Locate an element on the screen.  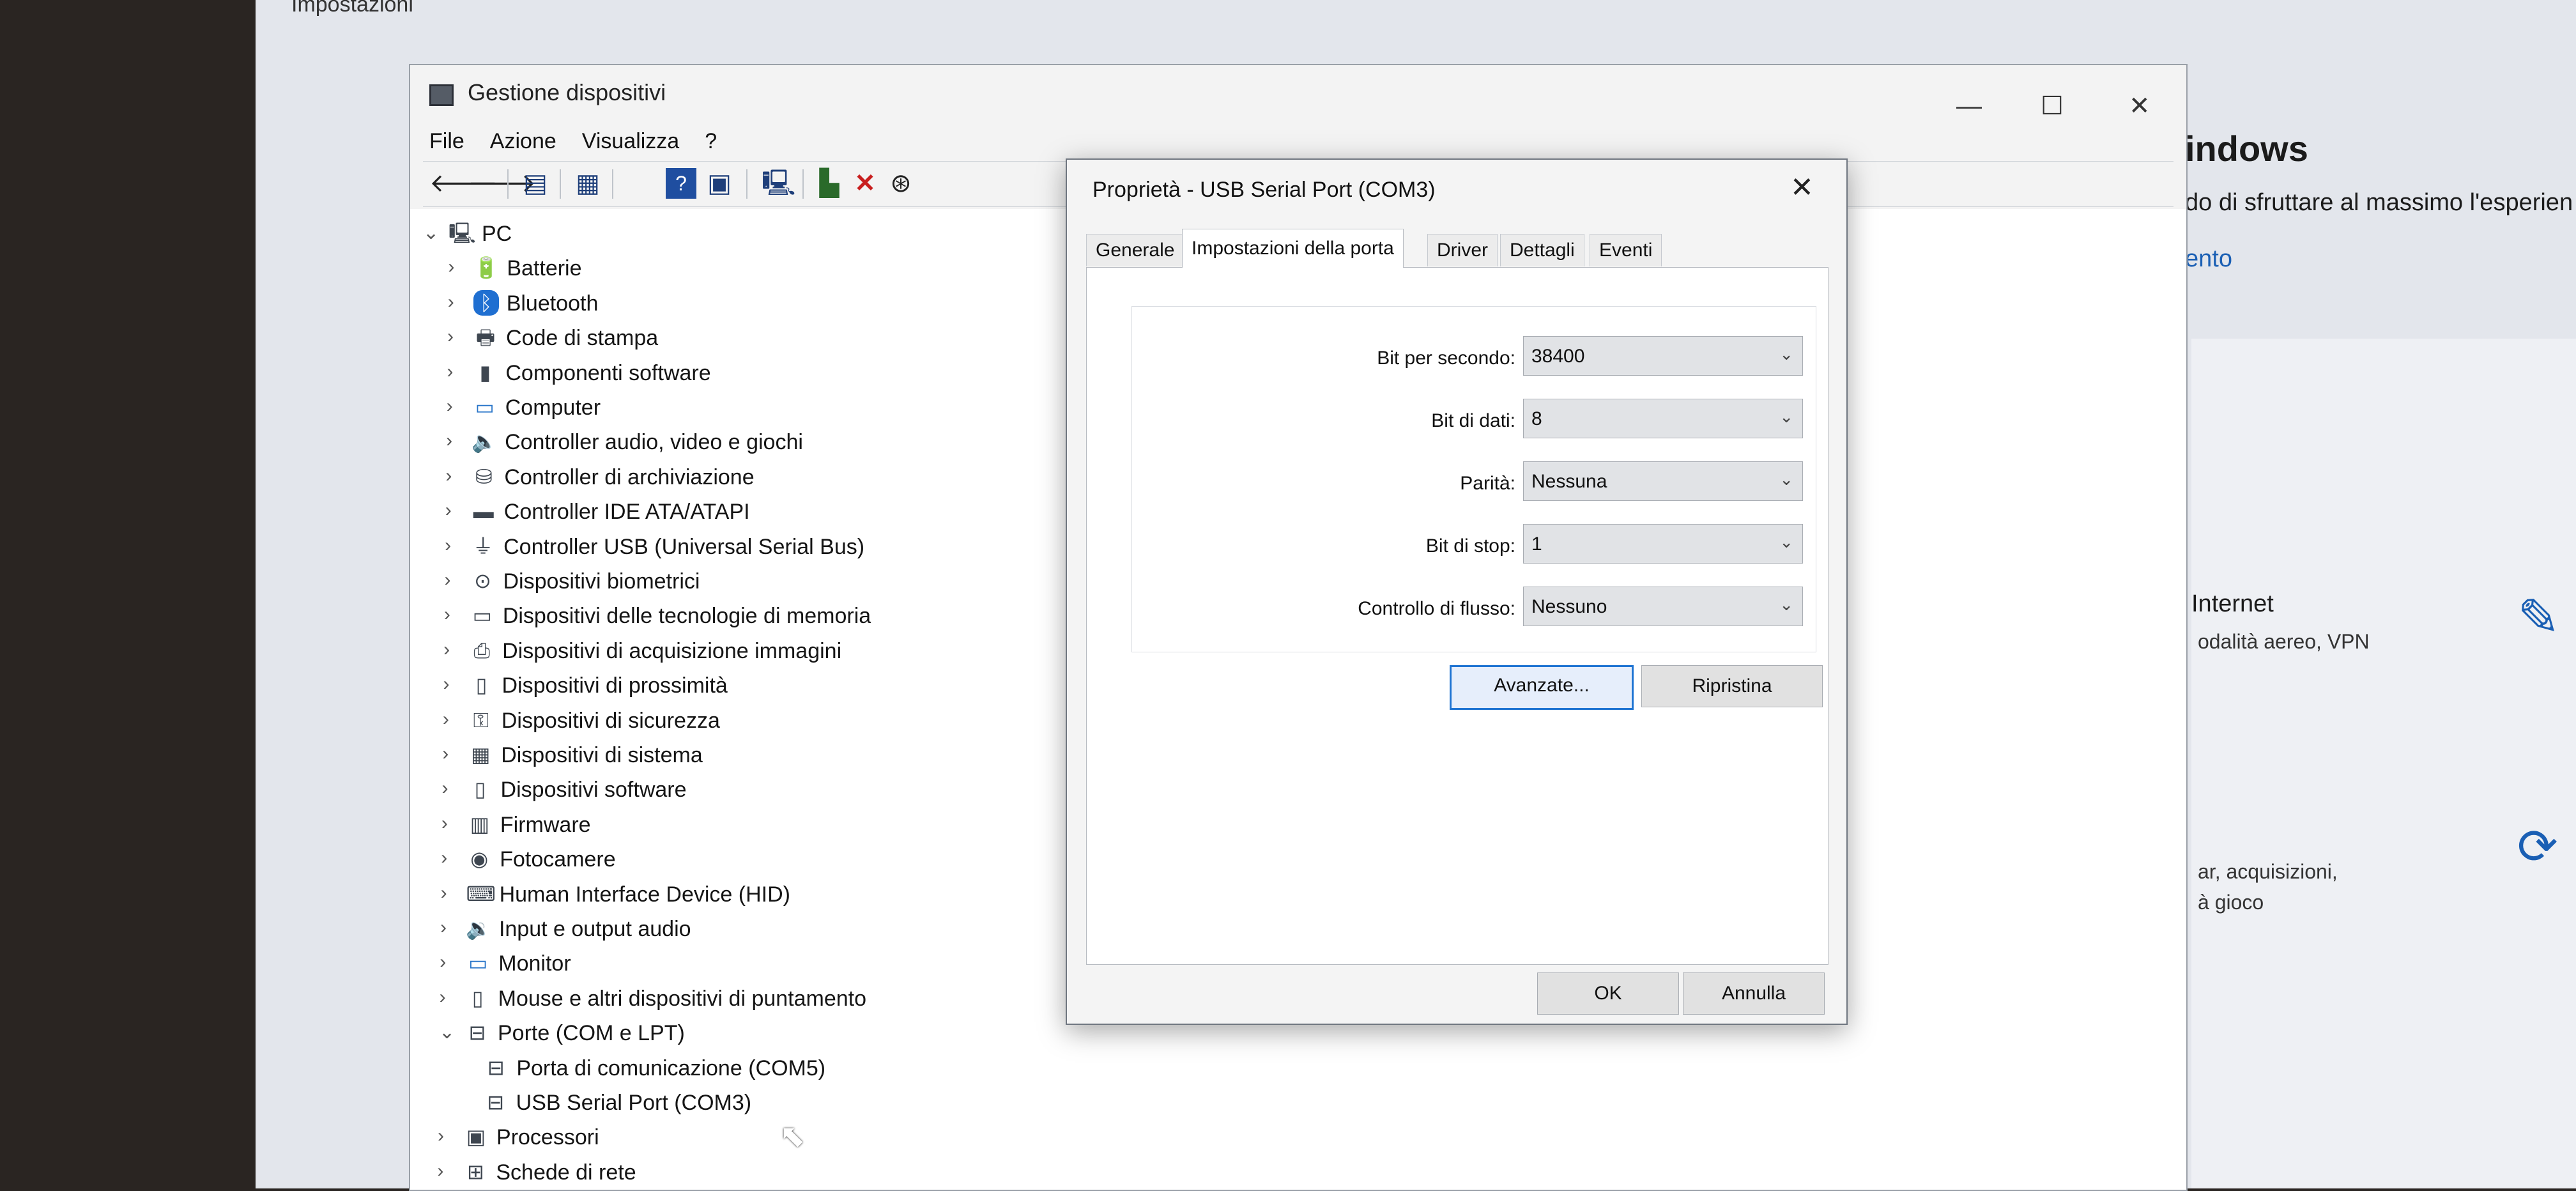
flow-control-value: Nessuno is located at coordinates (1569, 606).